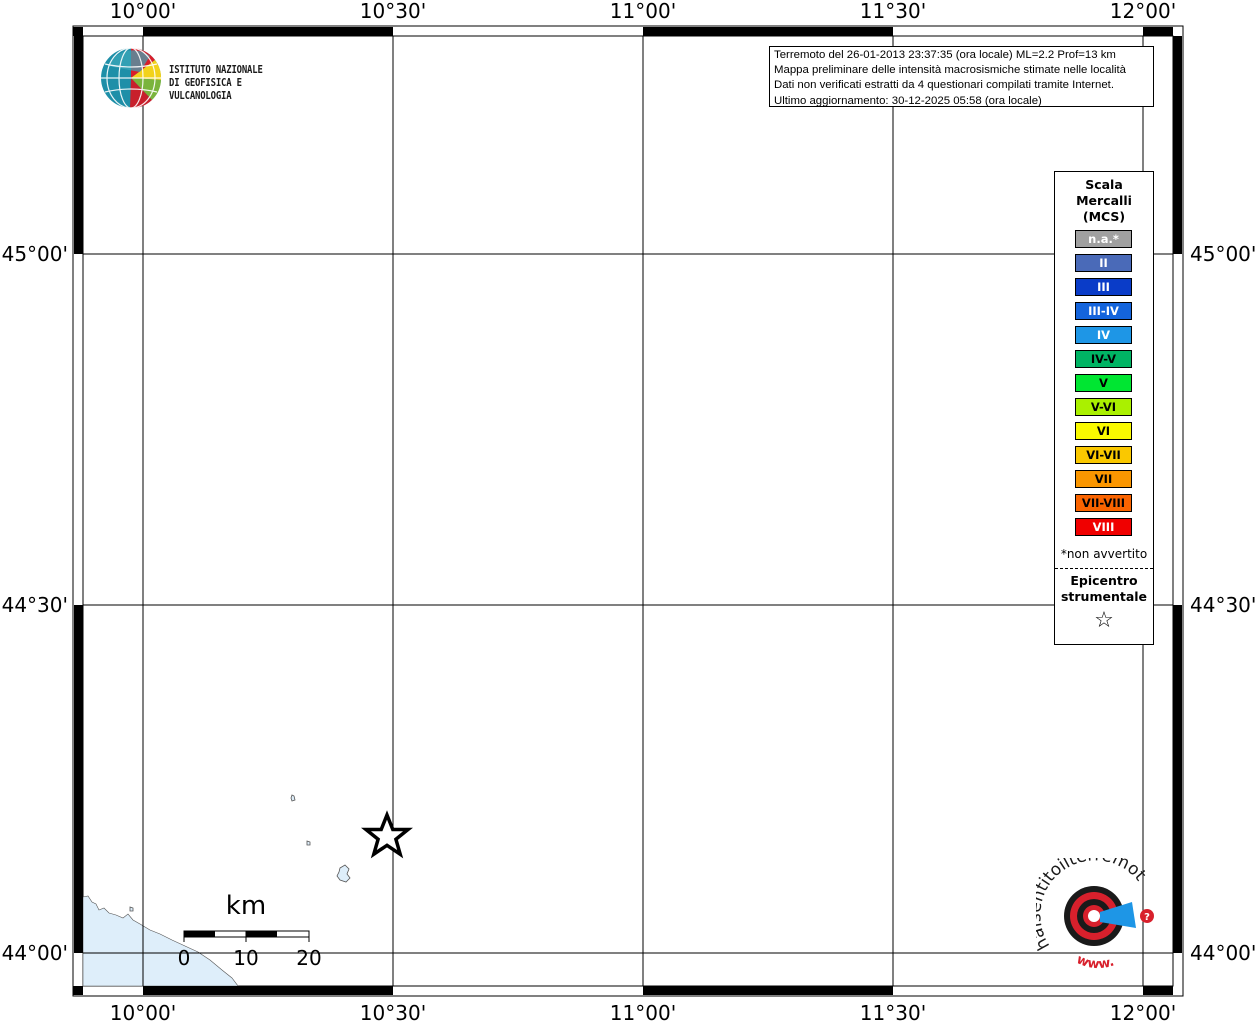 The width and height of the screenshot is (1256, 1024). I want to click on lat-label-right: 45°00', so click(1223, 254).